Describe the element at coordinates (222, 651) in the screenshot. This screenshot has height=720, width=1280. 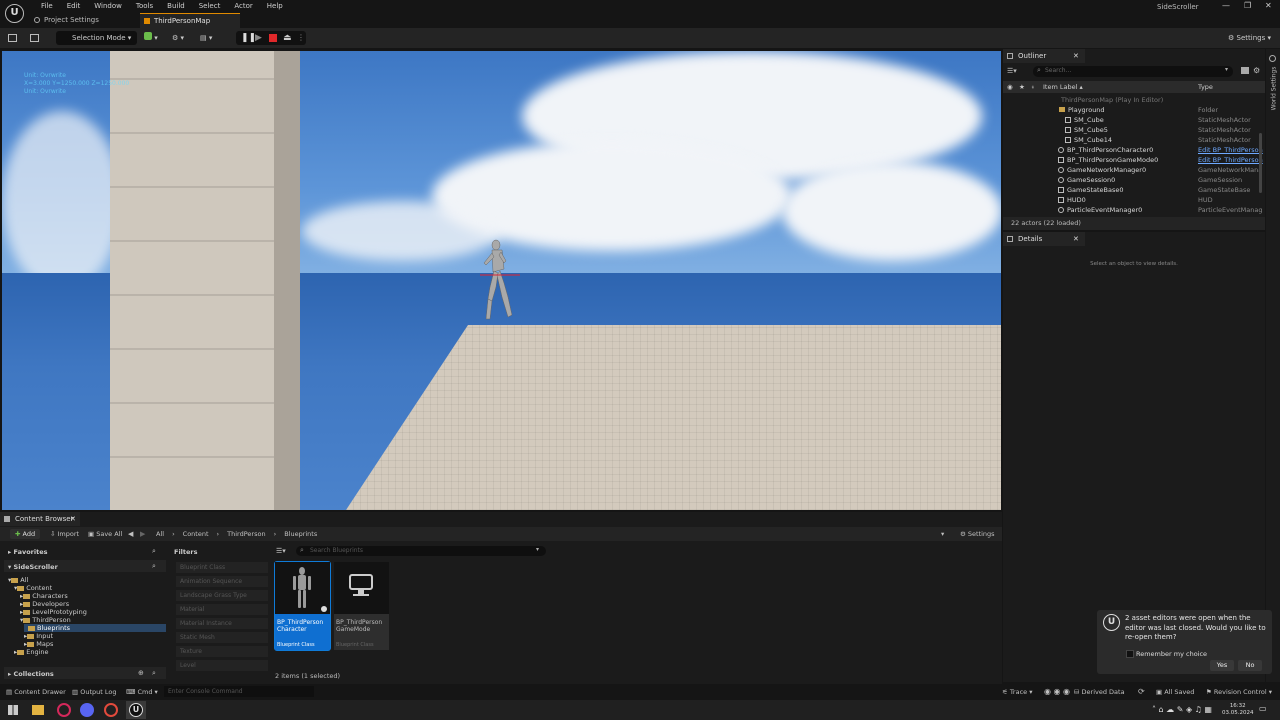
I see `filter-texture: Texture` at that location.